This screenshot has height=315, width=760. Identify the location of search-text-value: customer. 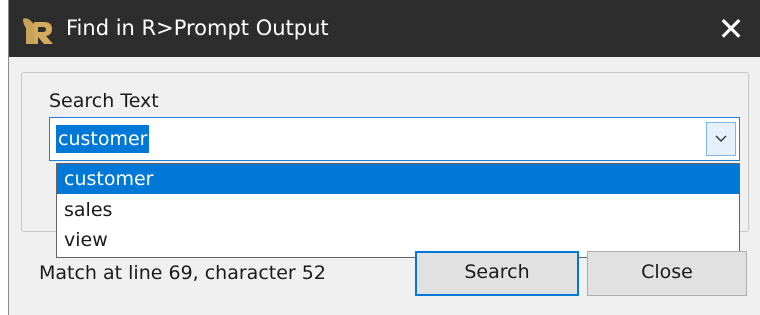
(103, 139).